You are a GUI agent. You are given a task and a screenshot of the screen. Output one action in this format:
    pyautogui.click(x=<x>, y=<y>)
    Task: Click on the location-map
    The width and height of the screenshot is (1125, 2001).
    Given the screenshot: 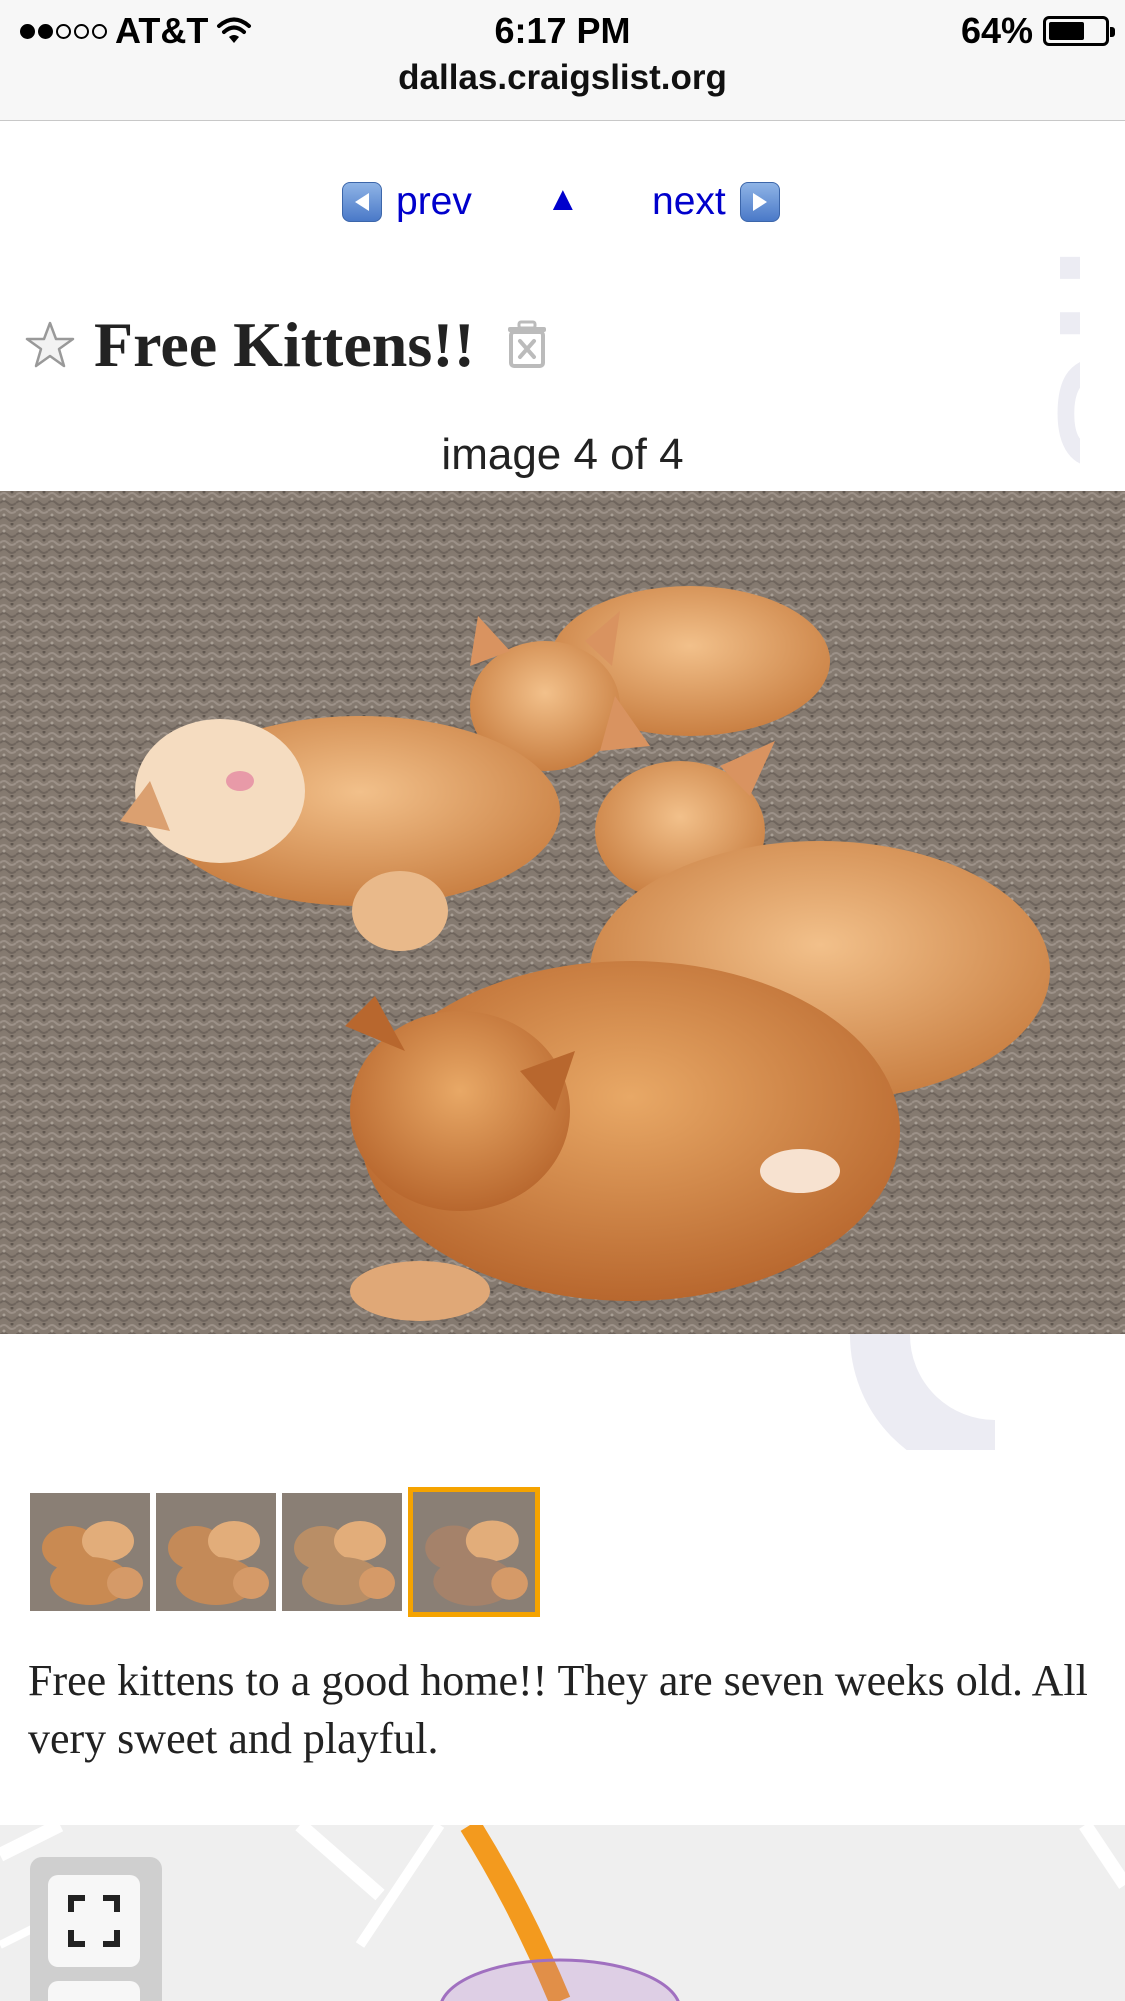 What is the action you would take?
    pyautogui.click(x=562, y=1913)
    